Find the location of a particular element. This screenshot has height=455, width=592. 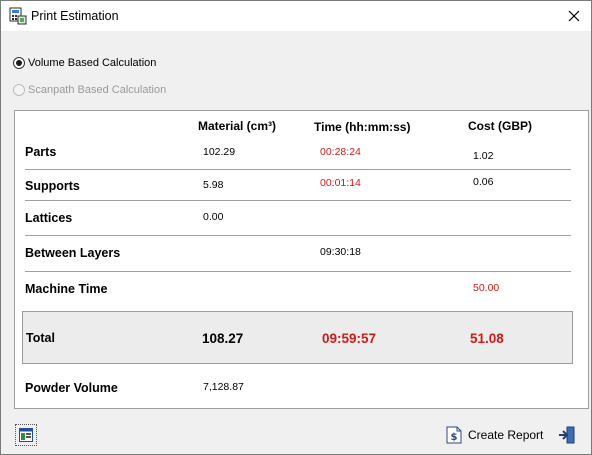

radio-scanpath-based: Scanpath Based Calculation is located at coordinates (89, 90).